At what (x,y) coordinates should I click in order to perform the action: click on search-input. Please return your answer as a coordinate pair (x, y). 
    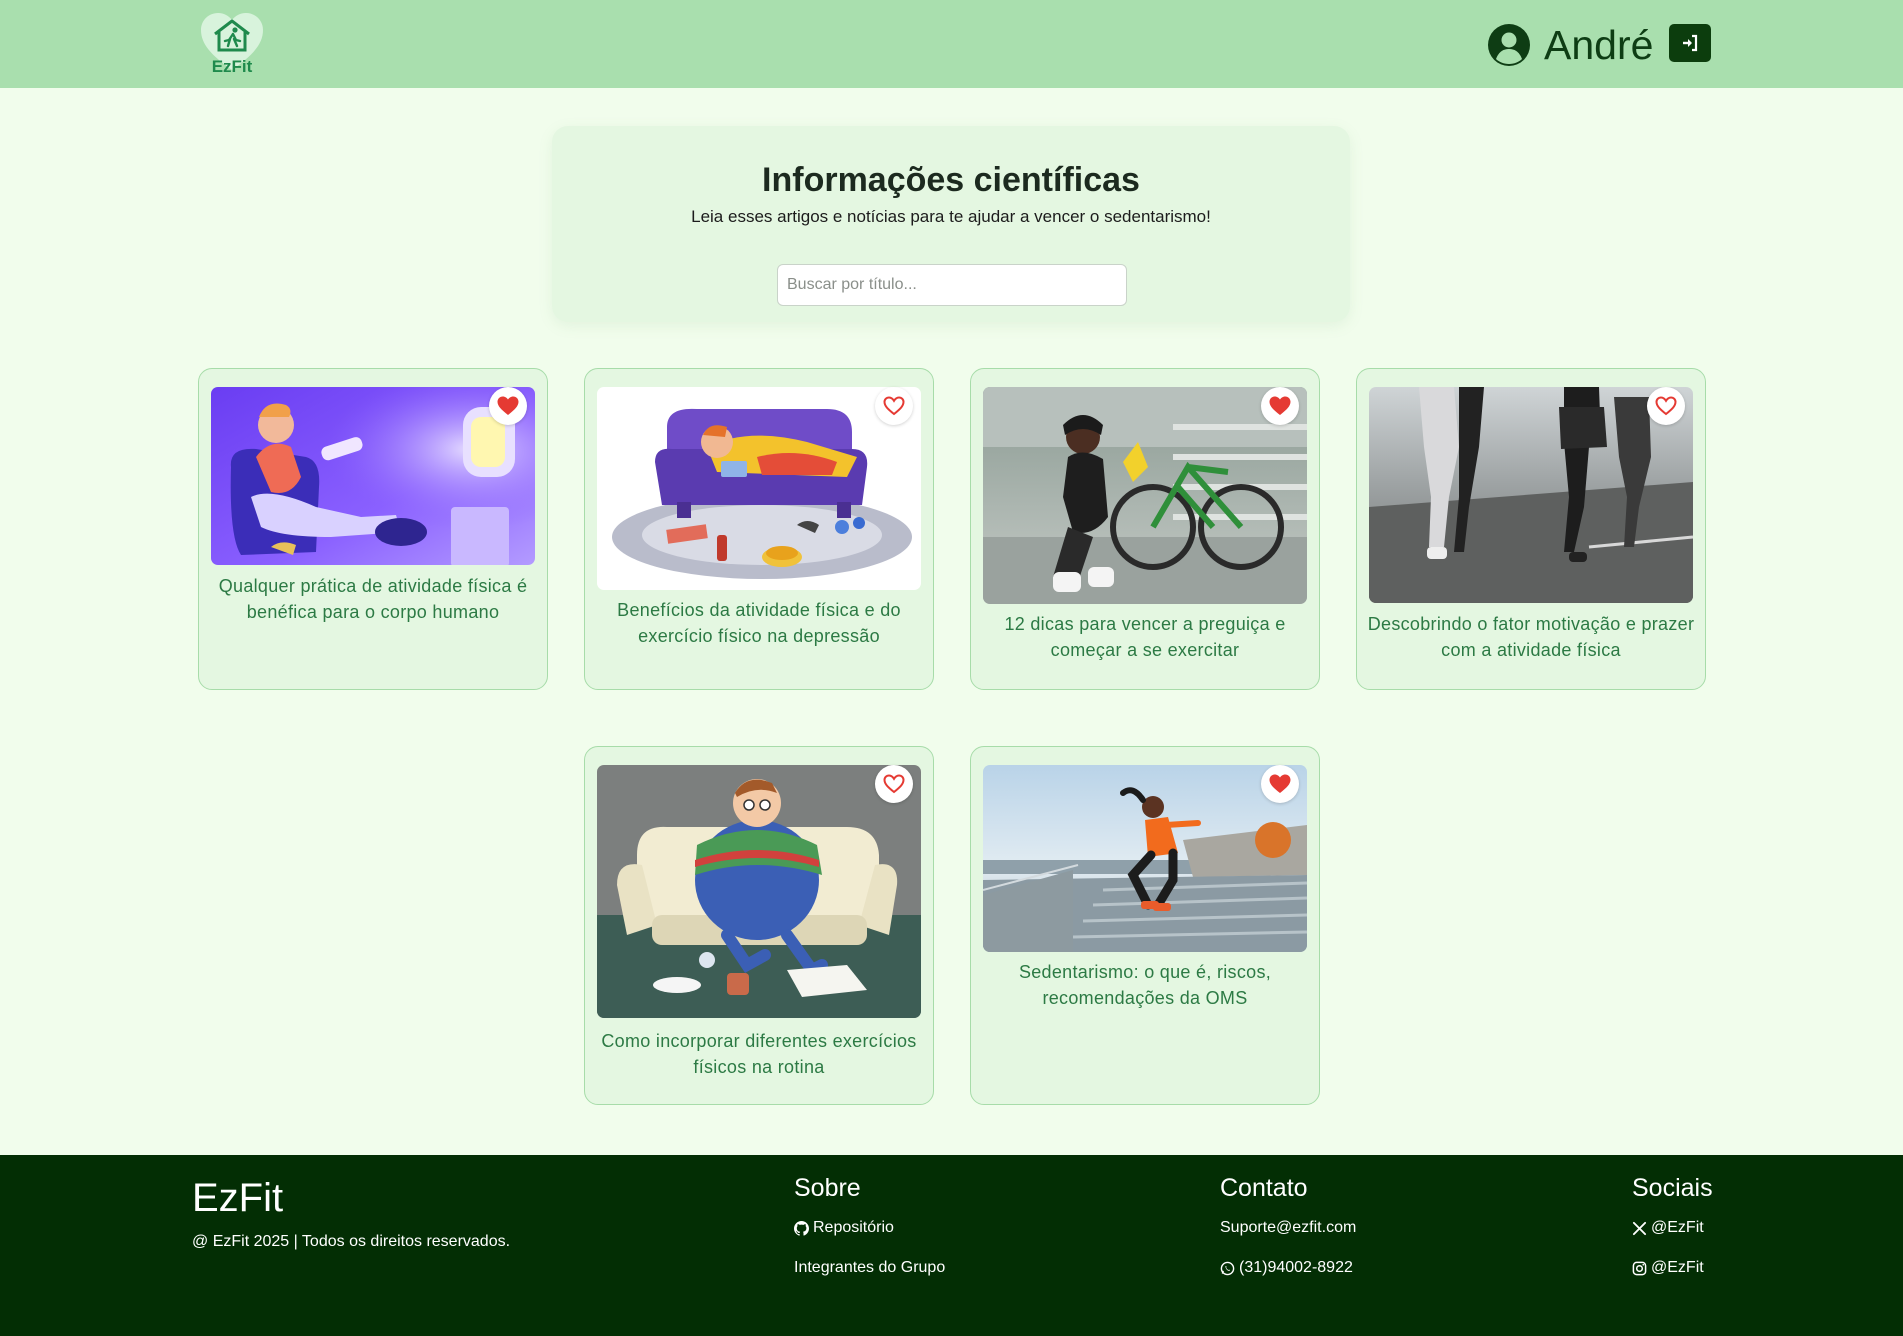
    Looking at the image, I should click on (952, 285).